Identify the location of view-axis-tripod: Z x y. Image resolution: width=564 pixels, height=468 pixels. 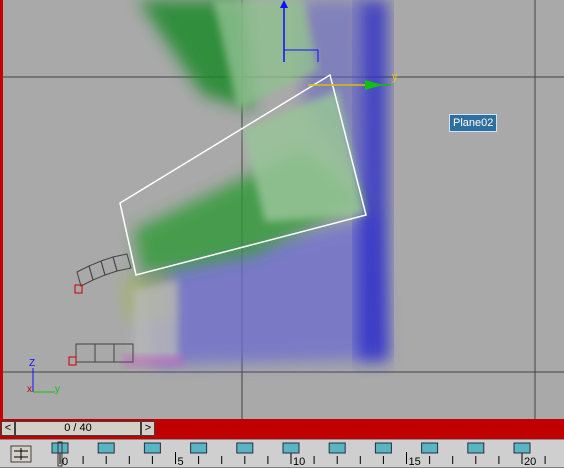
(43, 376).